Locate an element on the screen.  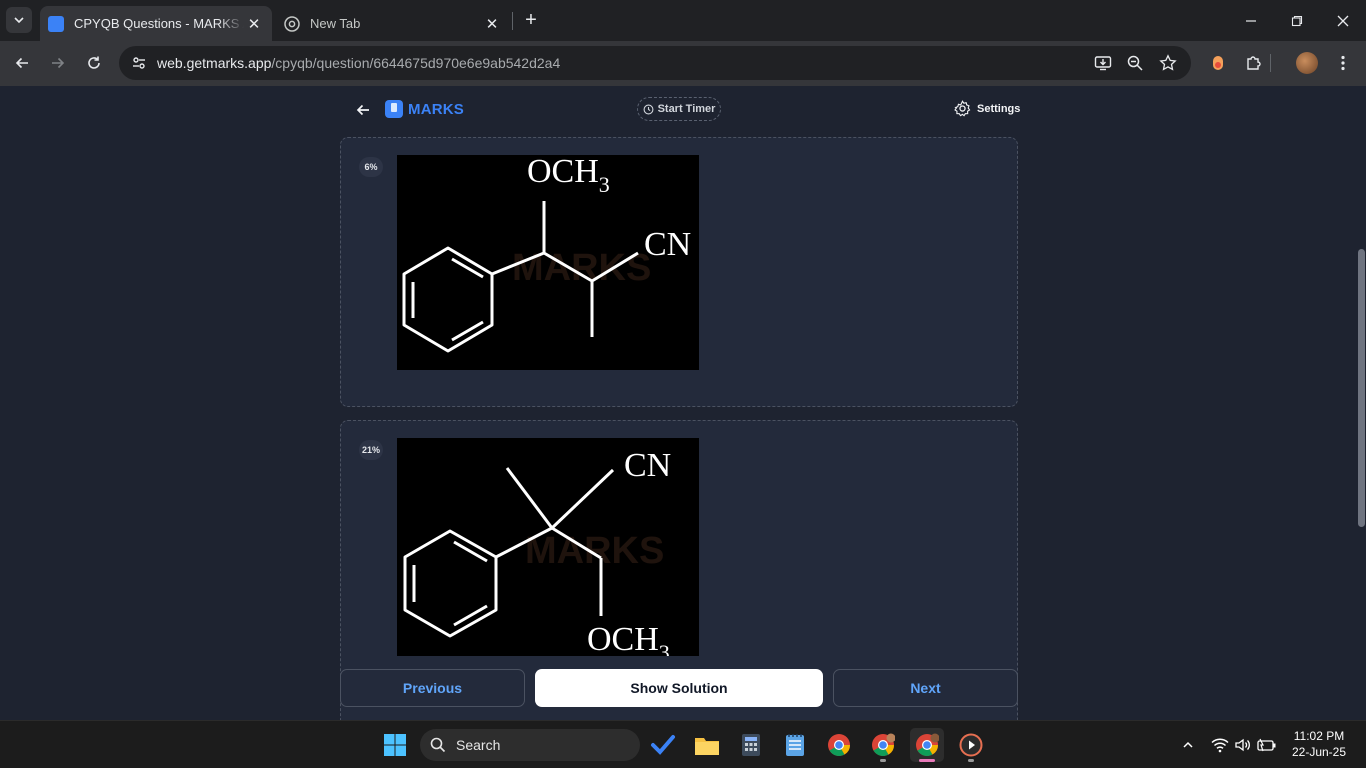
new-tab-button: + is located at coordinates (531, 20).